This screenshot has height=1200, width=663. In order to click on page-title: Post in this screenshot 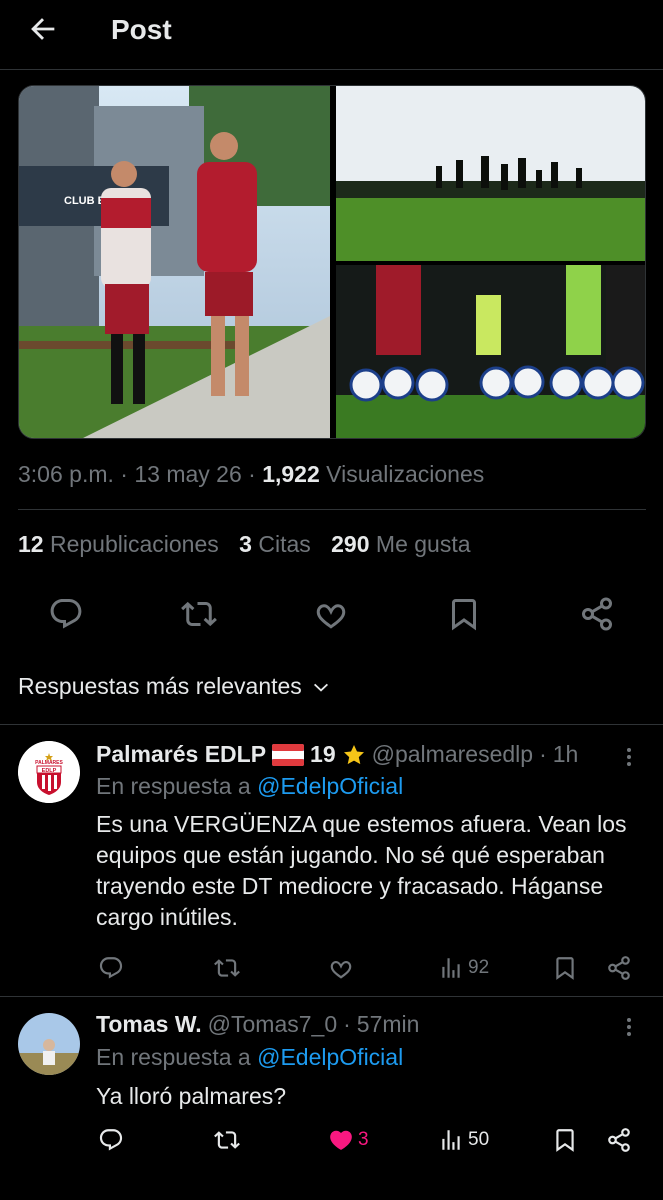, I will do `click(141, 29)`.